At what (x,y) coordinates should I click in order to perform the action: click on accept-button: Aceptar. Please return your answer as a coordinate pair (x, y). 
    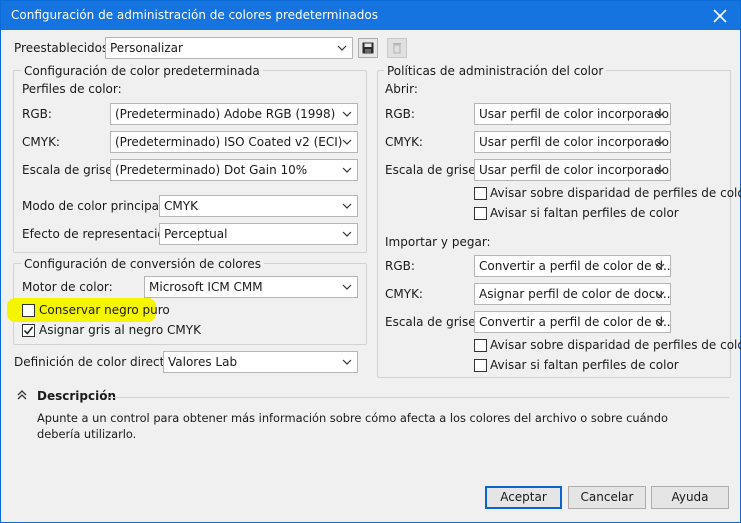
    Looking at the image, I should click on (523, 497).